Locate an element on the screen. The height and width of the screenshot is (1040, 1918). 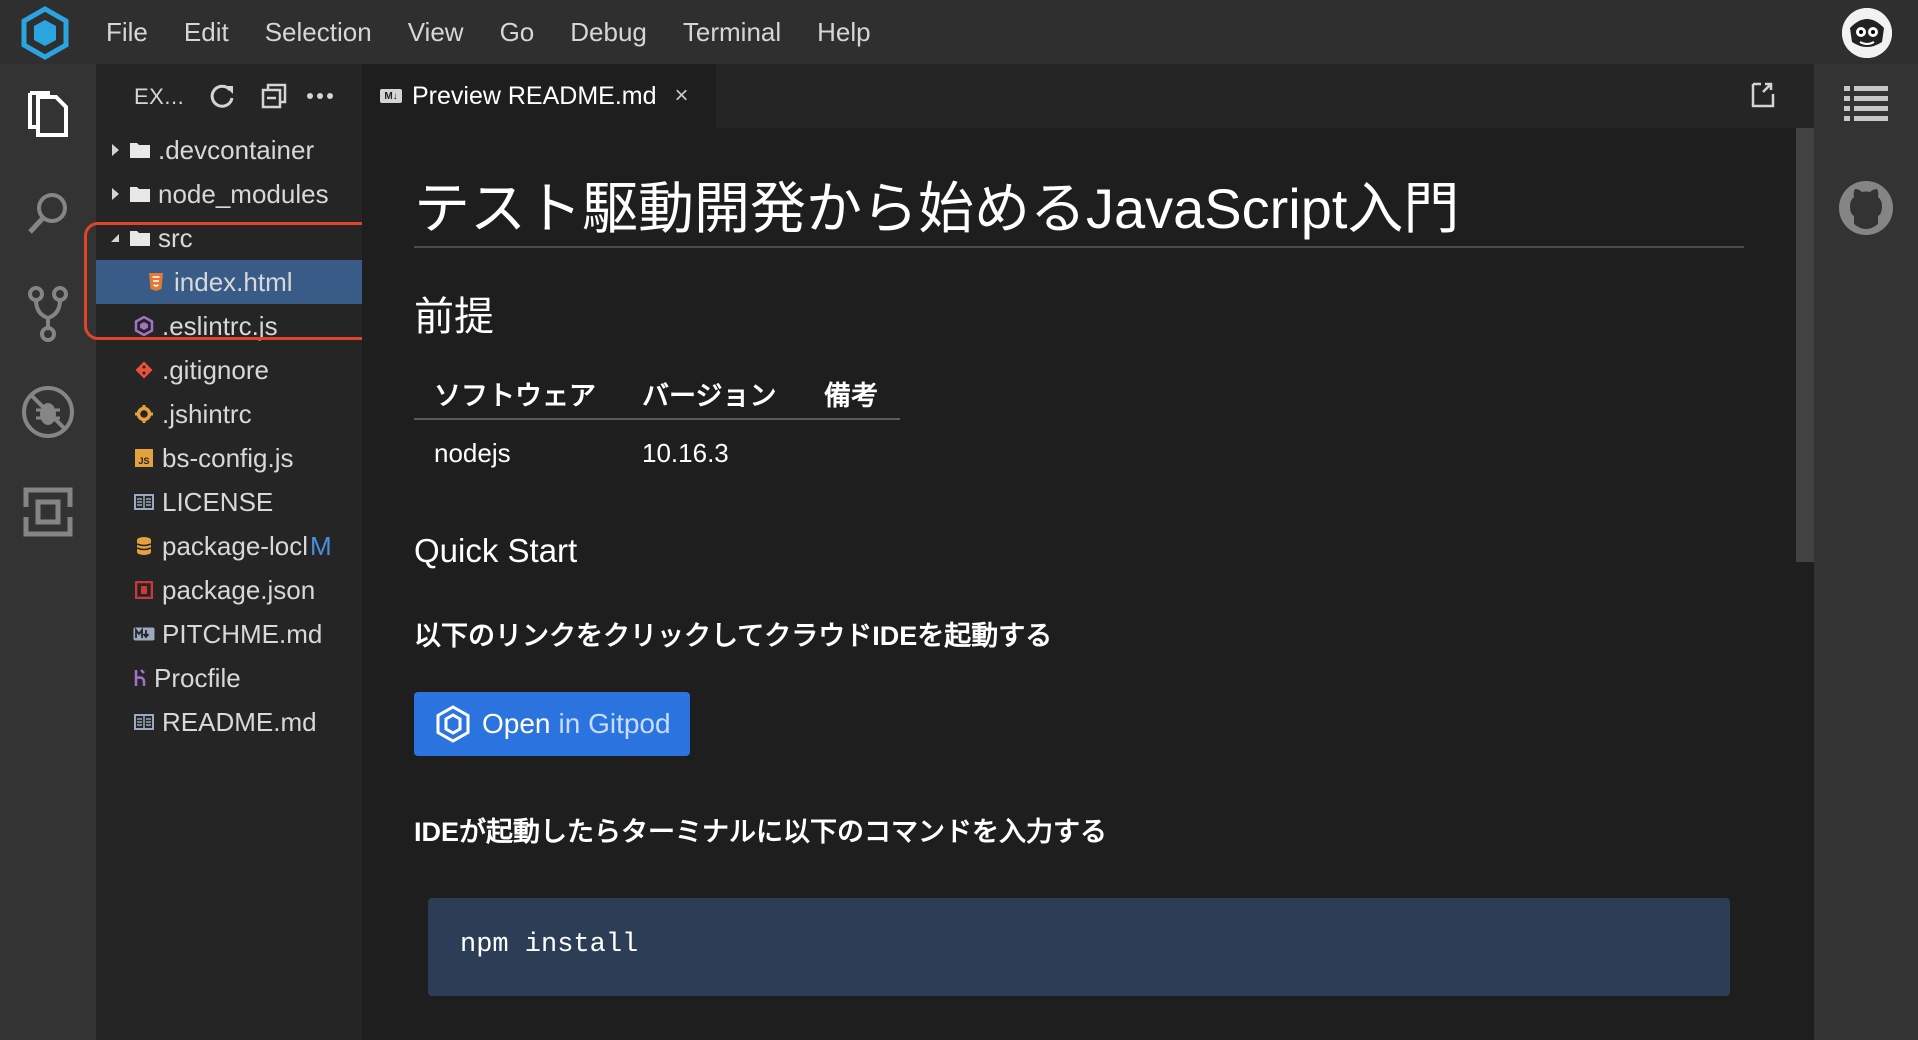
markdown-file-icon is located at coordinates (144, 634).